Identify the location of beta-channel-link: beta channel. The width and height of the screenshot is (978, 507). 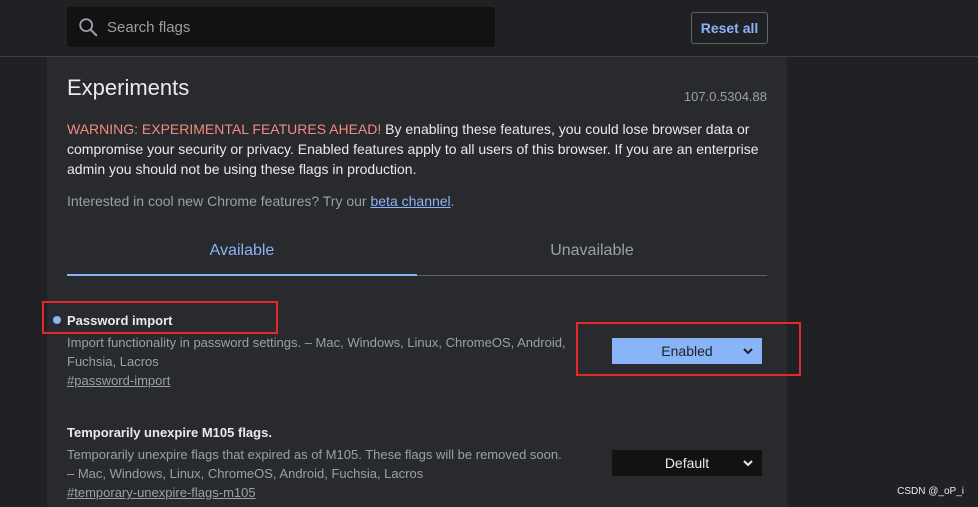
(410, 201).